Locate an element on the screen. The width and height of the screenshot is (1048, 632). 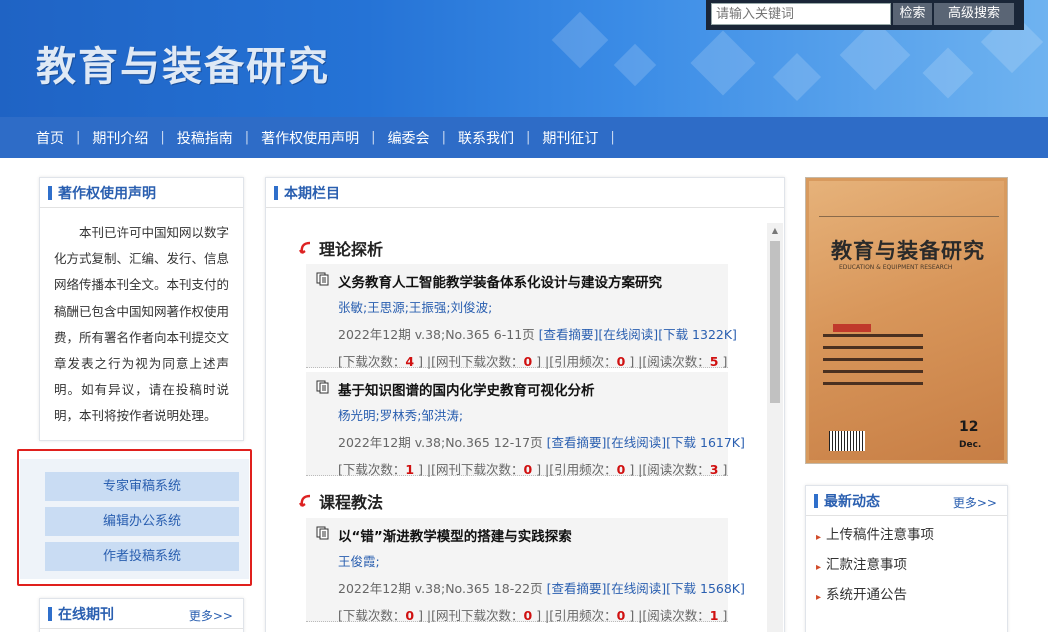
current-issue-title: 本期栏目 is located at coordinates (312, 193).